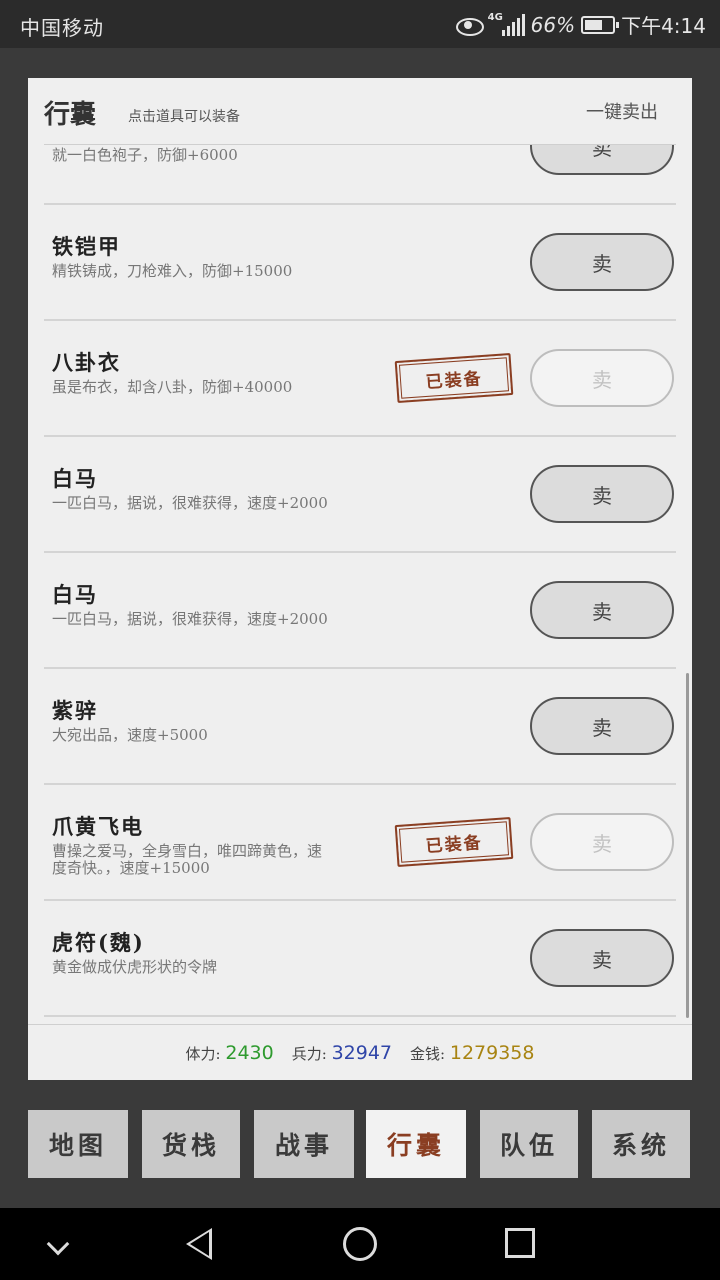  What do you see at coordinates (78, 1144) in the screenshot?
I see `tab-map: 地图` at bounding box center [78, 1144].